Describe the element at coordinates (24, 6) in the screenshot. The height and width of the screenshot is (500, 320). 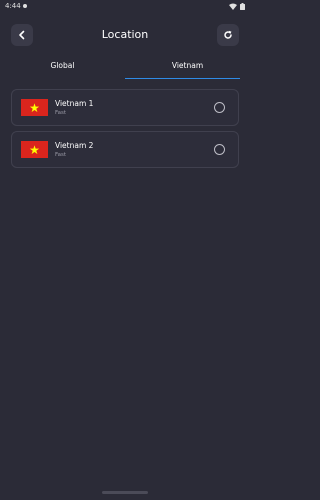
I see `notification-icon` at that location.